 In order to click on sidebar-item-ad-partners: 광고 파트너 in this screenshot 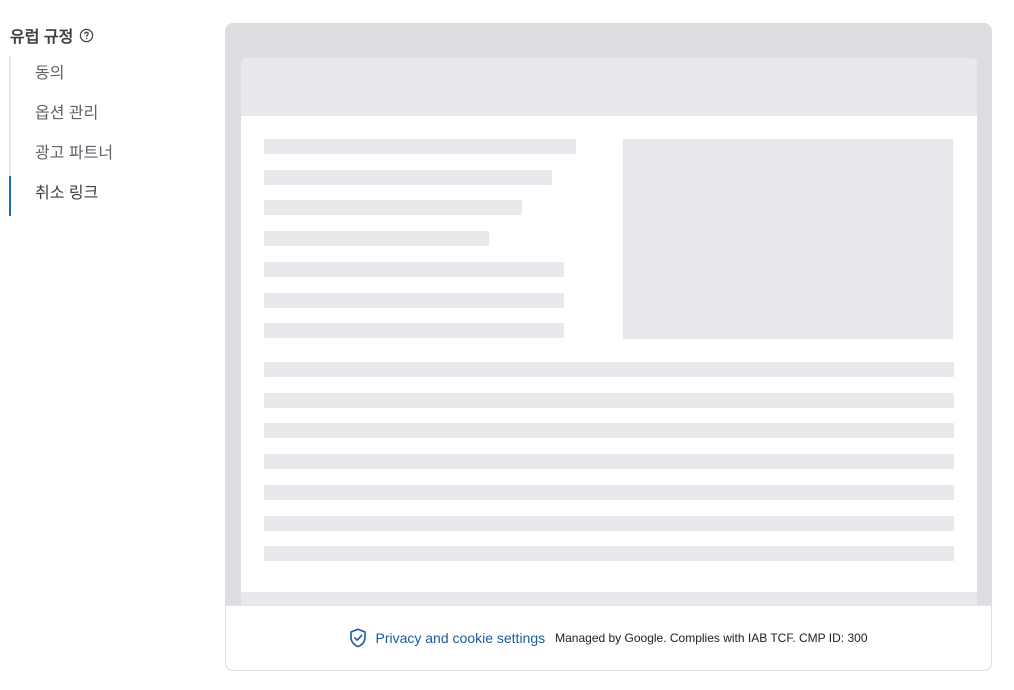, I will do `click(106, 156)`.